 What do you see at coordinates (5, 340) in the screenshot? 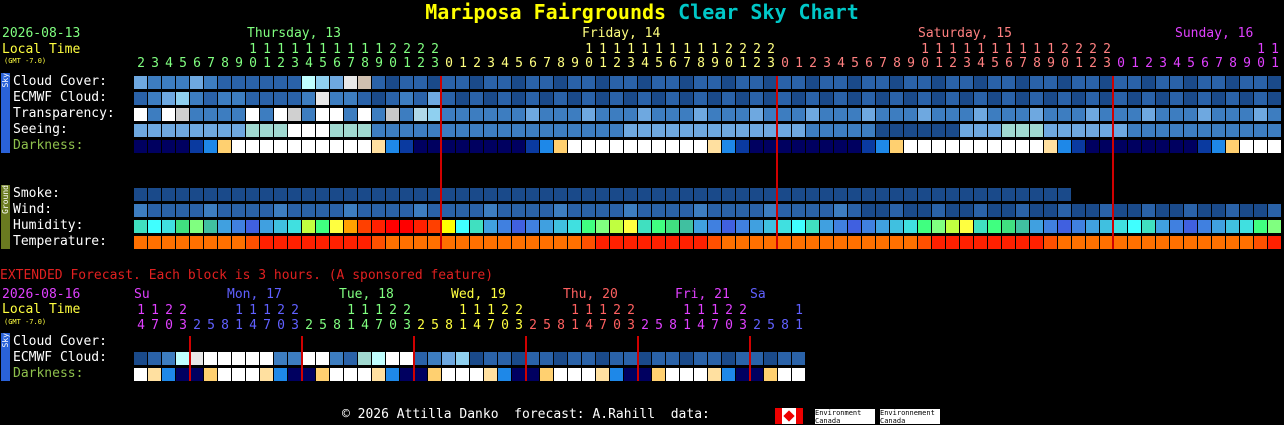
I see `ext-sky-side-label: Sky` at bounding box center [5, 340].